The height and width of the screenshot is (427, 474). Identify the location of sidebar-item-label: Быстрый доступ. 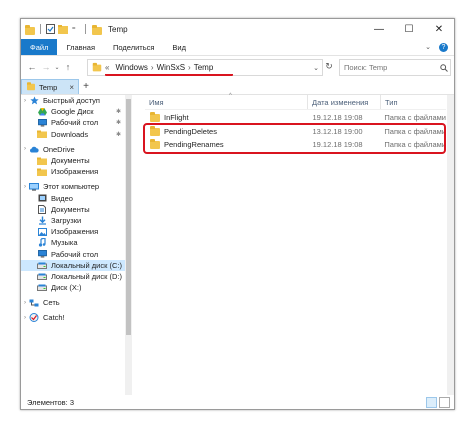
(71, 101).